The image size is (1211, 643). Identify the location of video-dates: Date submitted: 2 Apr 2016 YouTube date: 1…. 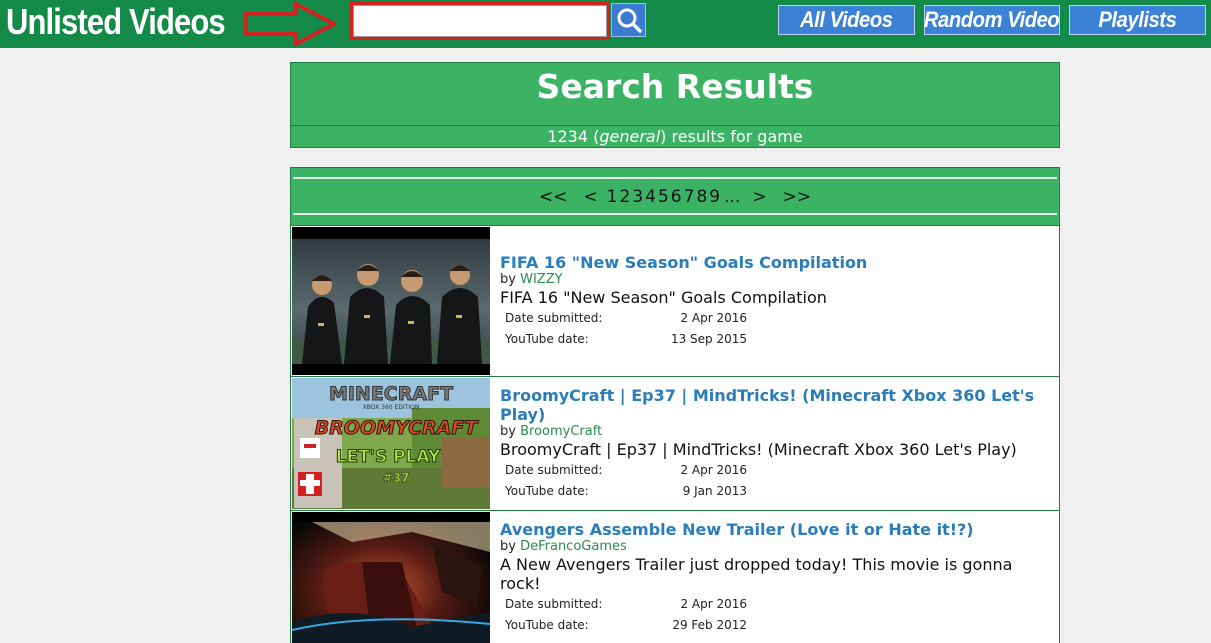
(626, 329).